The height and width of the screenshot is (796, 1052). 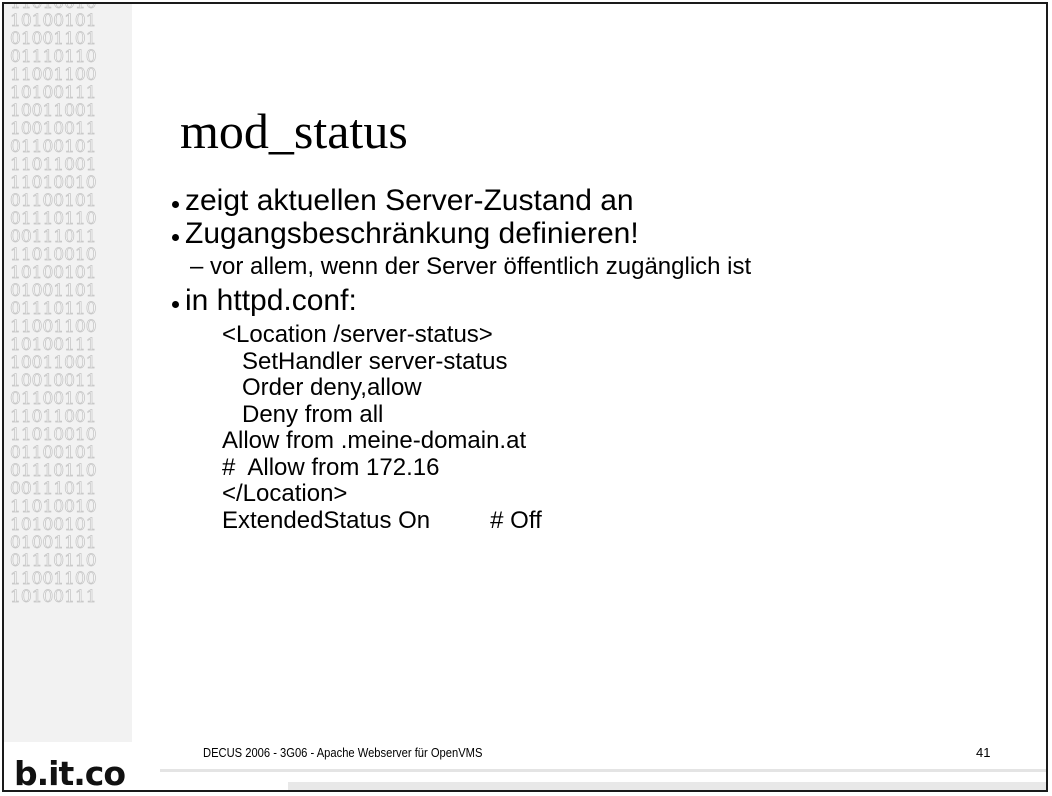 I want to click on bullet-item: in httpd.conf:, so click(x=264, y=301).